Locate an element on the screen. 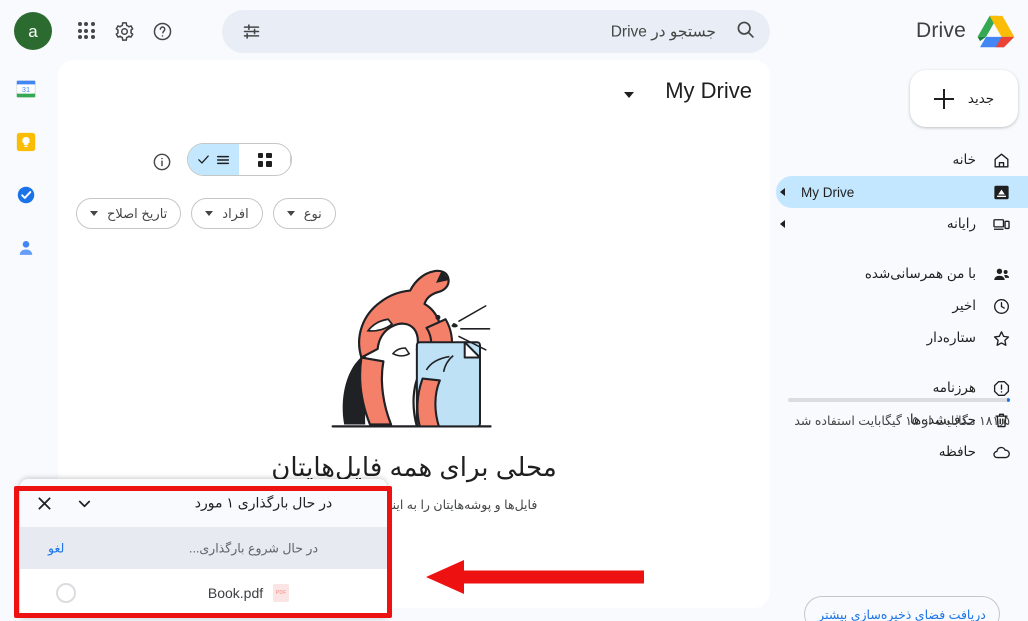 Image resolution: width=1028 pixels, height=621 pixels. apps-grid-glyph is located at coordinates (86, 31).